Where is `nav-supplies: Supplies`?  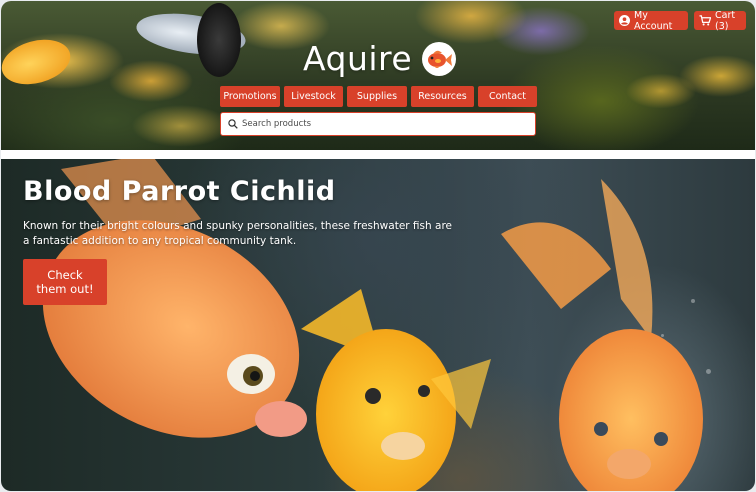 nav-supplies: Supplies is located at coordinates (377, 96).